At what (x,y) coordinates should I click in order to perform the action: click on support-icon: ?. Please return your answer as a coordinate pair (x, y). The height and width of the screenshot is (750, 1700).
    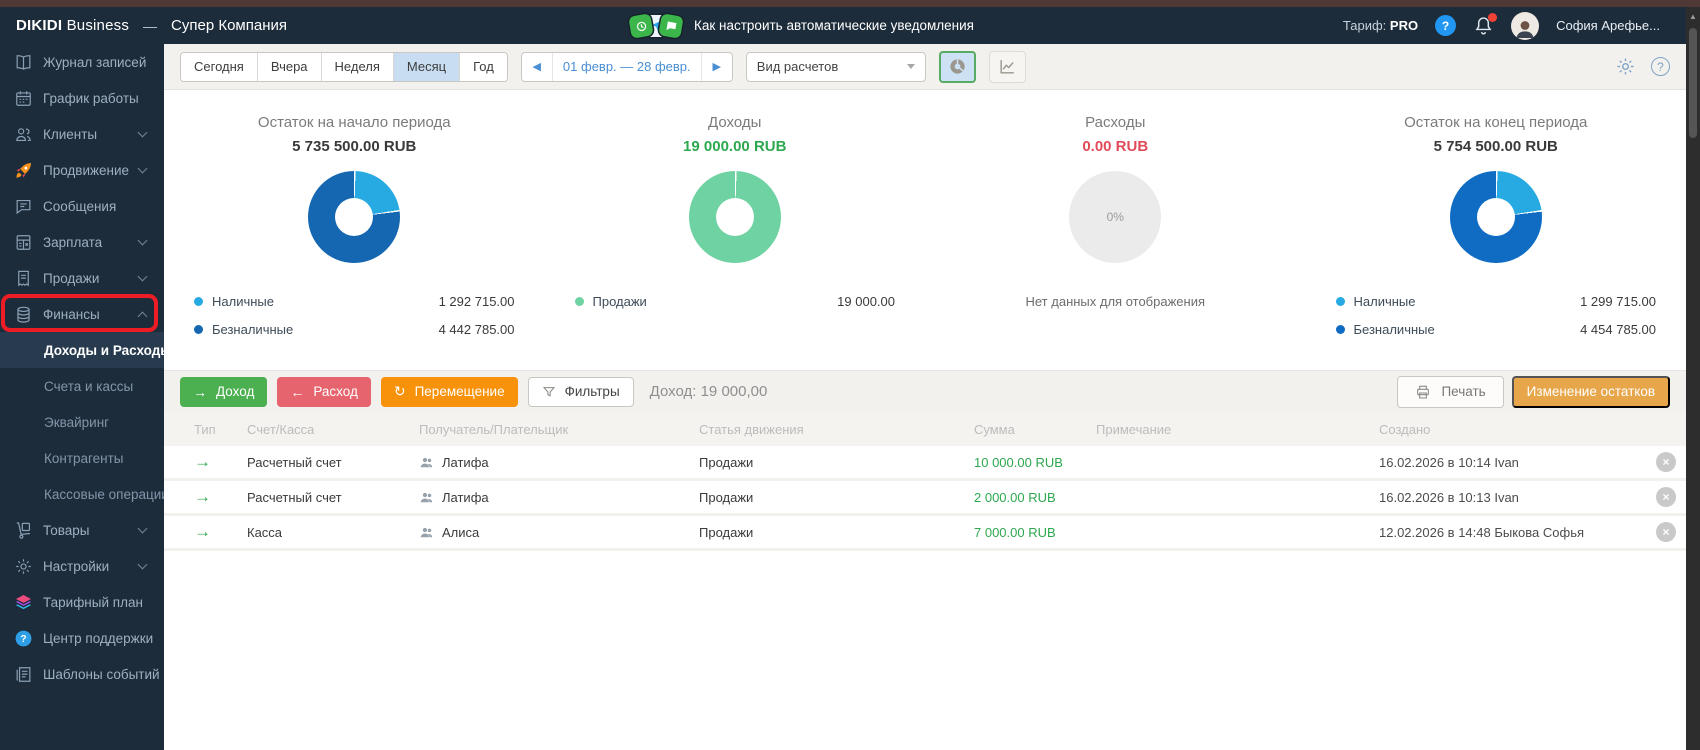
    Looking at the image, I should click on (23, 638).